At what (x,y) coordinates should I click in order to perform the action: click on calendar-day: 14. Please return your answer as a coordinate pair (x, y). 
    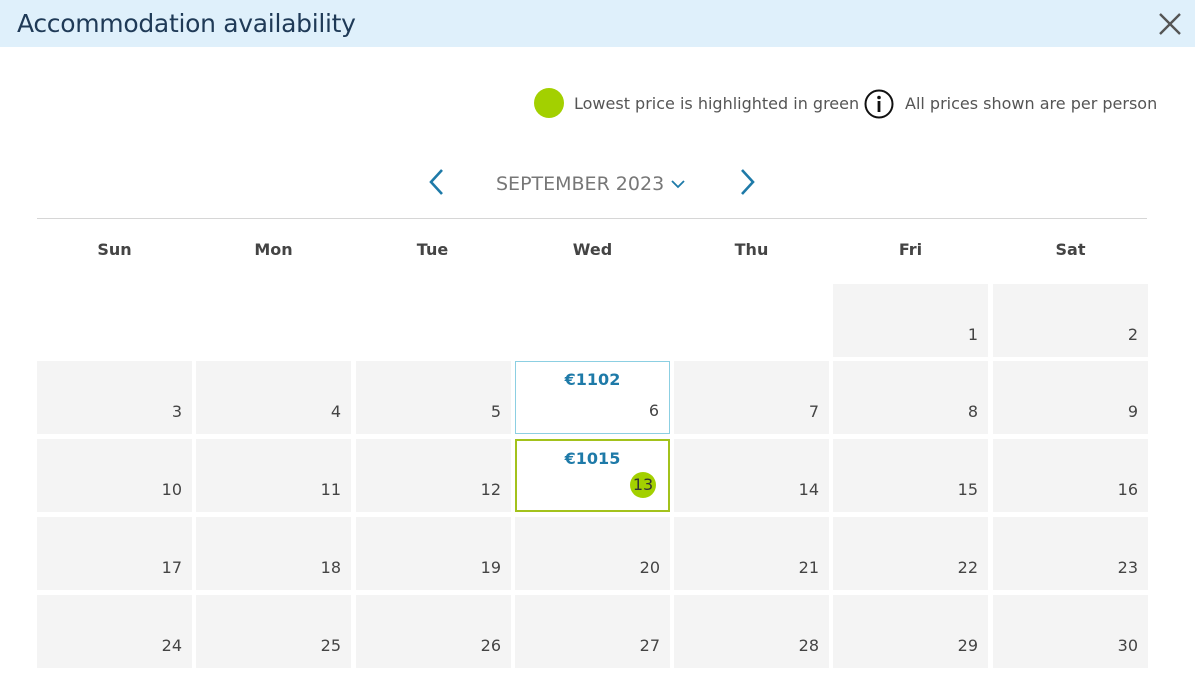
    Looking at the image, I should click on (751, 475).